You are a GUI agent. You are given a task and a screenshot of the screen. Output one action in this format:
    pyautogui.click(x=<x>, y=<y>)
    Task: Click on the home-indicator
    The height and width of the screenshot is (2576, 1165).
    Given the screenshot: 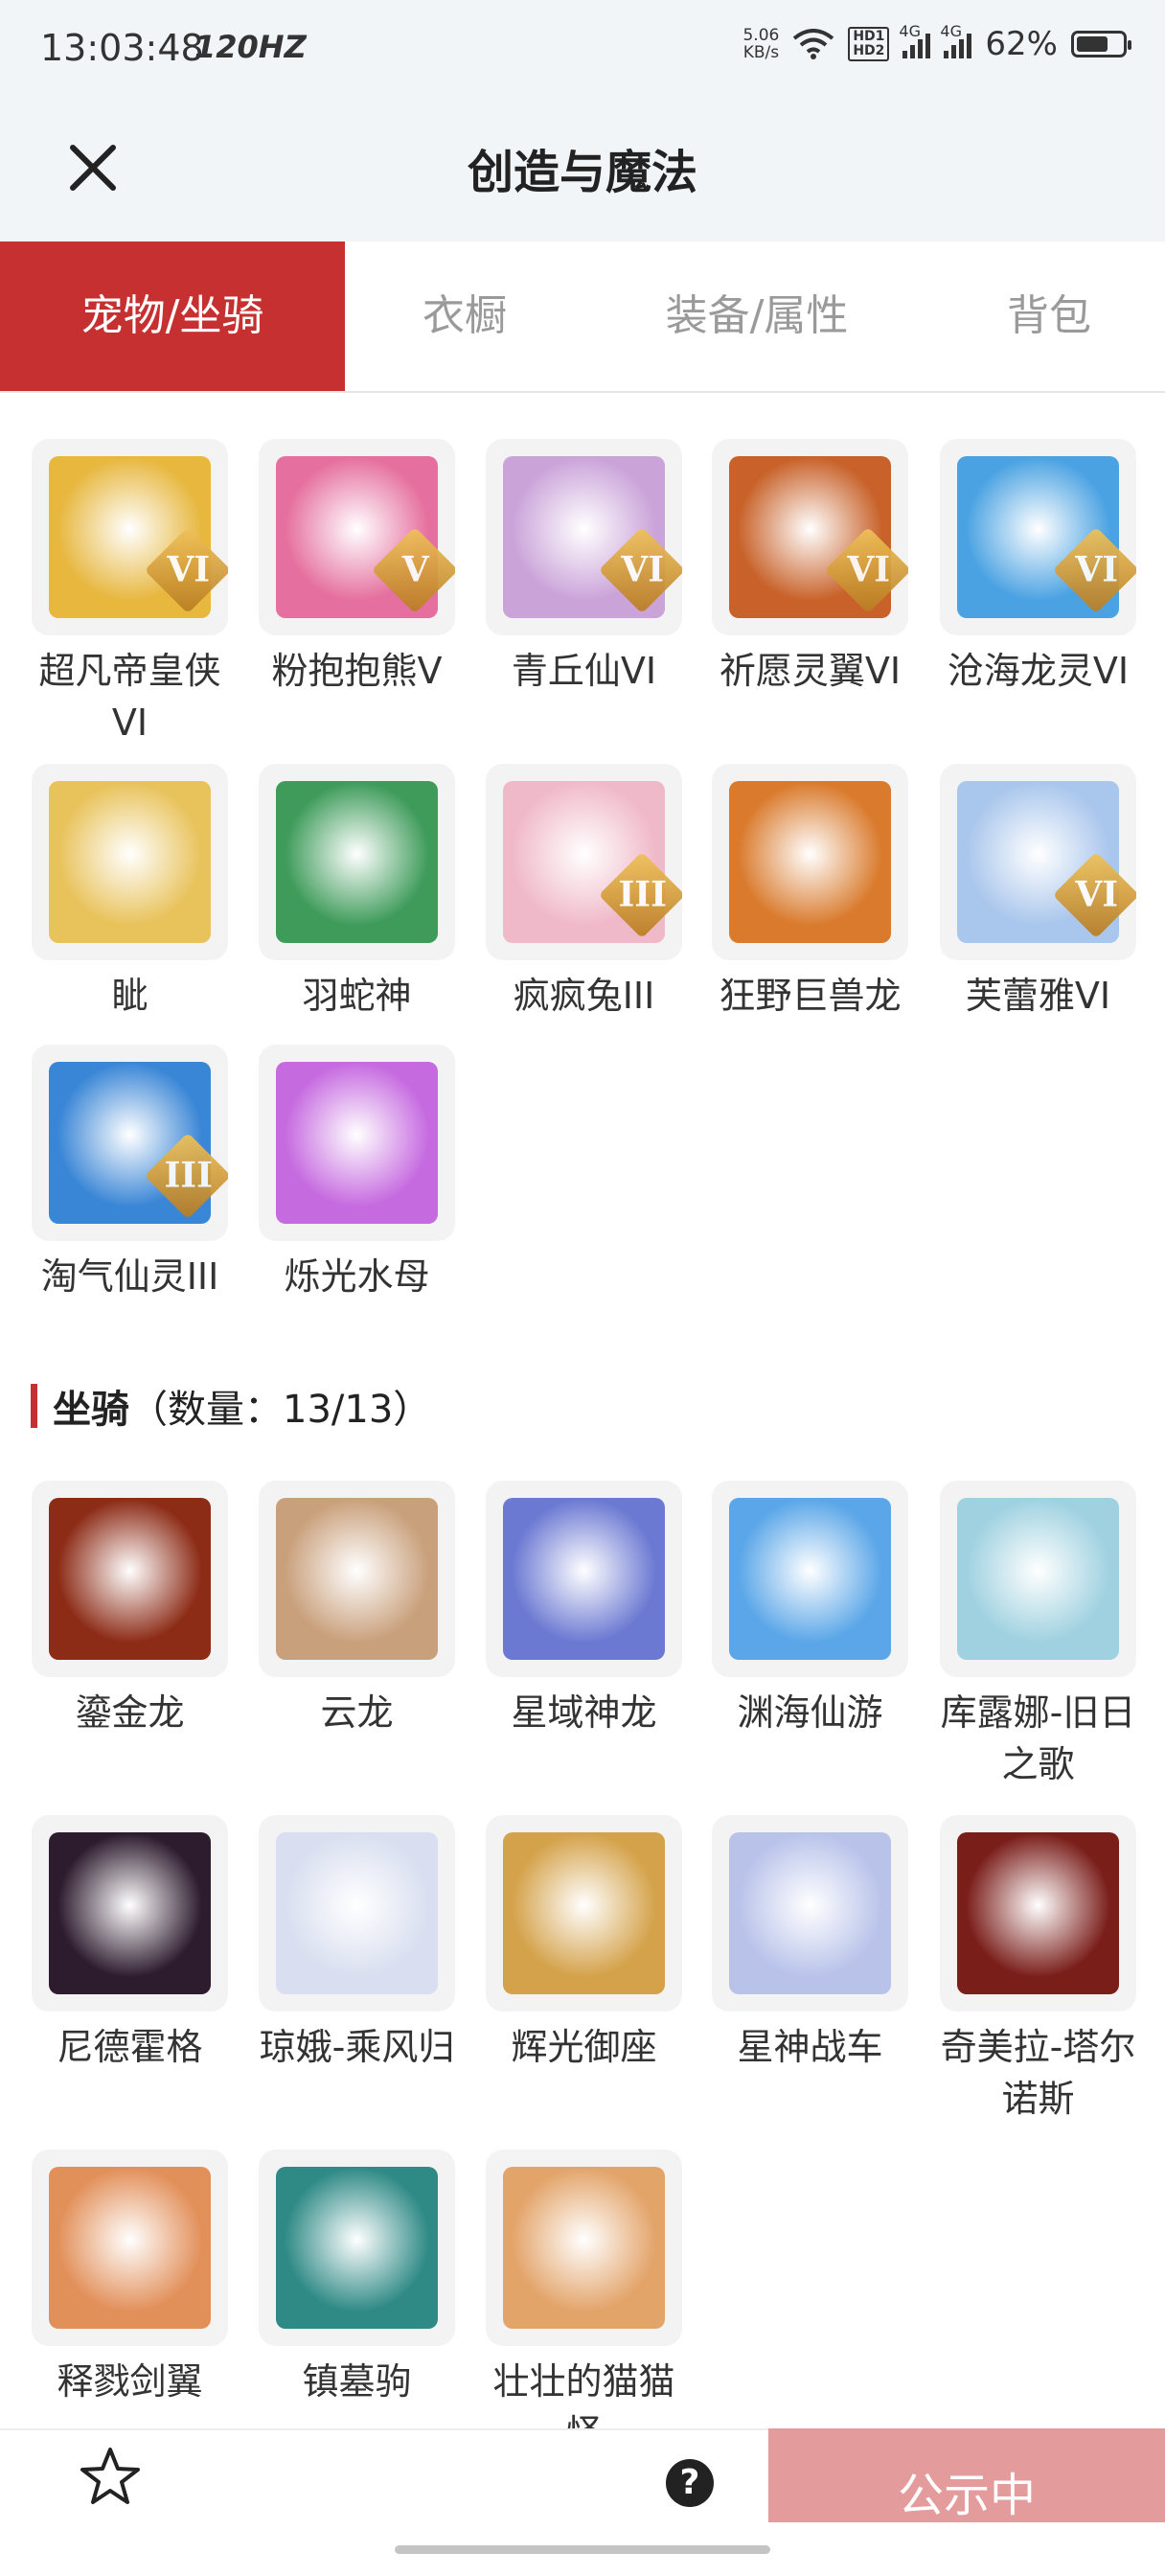 What is the action you would take?
    pyautogui.click(x=582, y=2549)
    